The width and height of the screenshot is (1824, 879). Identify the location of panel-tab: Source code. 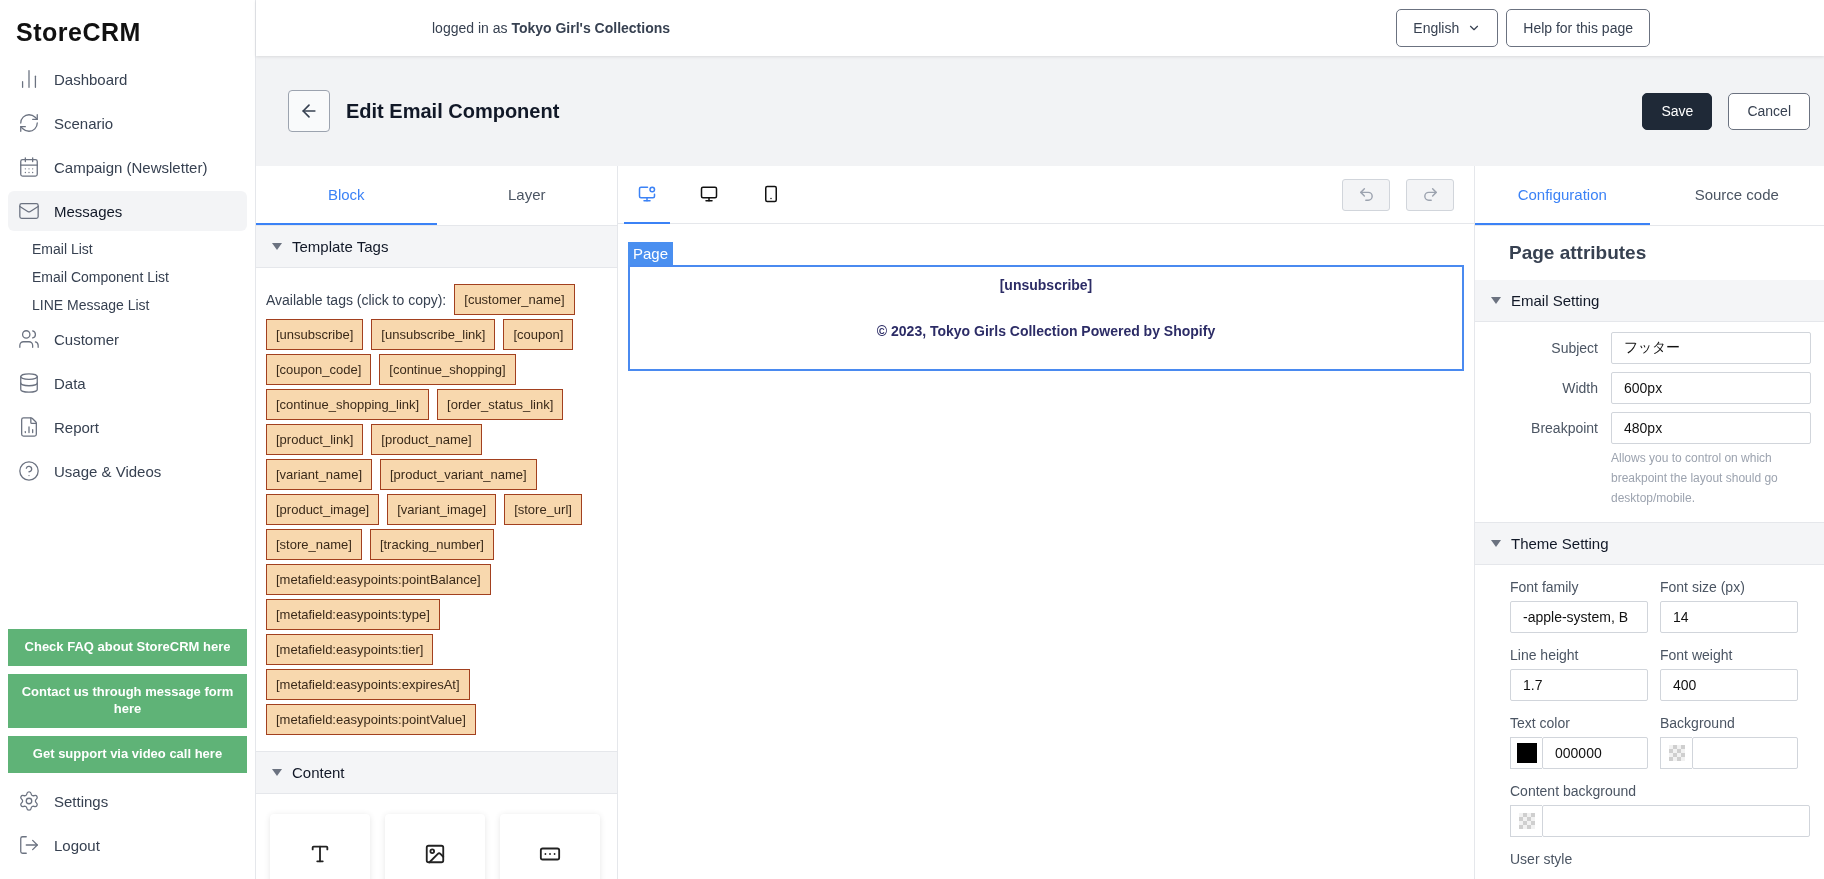
(1736, 195).